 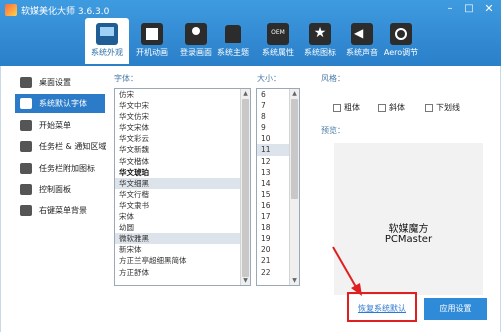 I want to click on close-button: ✕, so click(x=489, y=9).